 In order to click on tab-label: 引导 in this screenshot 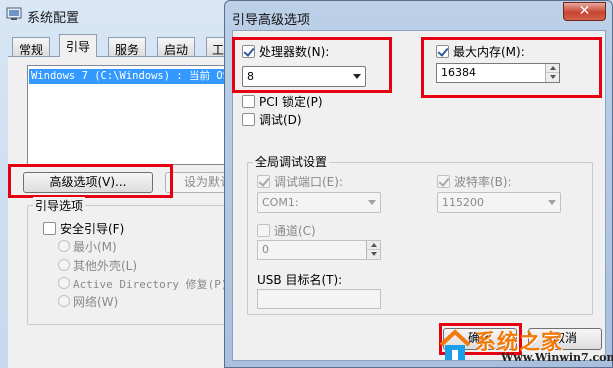, I will do `click(78, 47)`.